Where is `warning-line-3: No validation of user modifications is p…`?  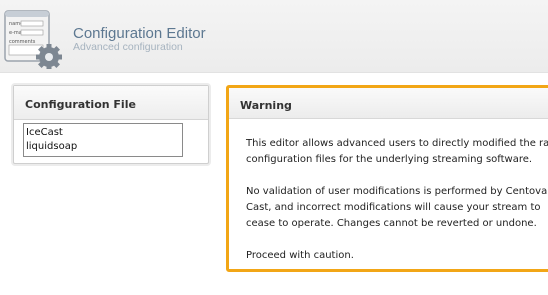
warning-line-3: No validation of user modifications is p… is located at coordinates (397, 191).